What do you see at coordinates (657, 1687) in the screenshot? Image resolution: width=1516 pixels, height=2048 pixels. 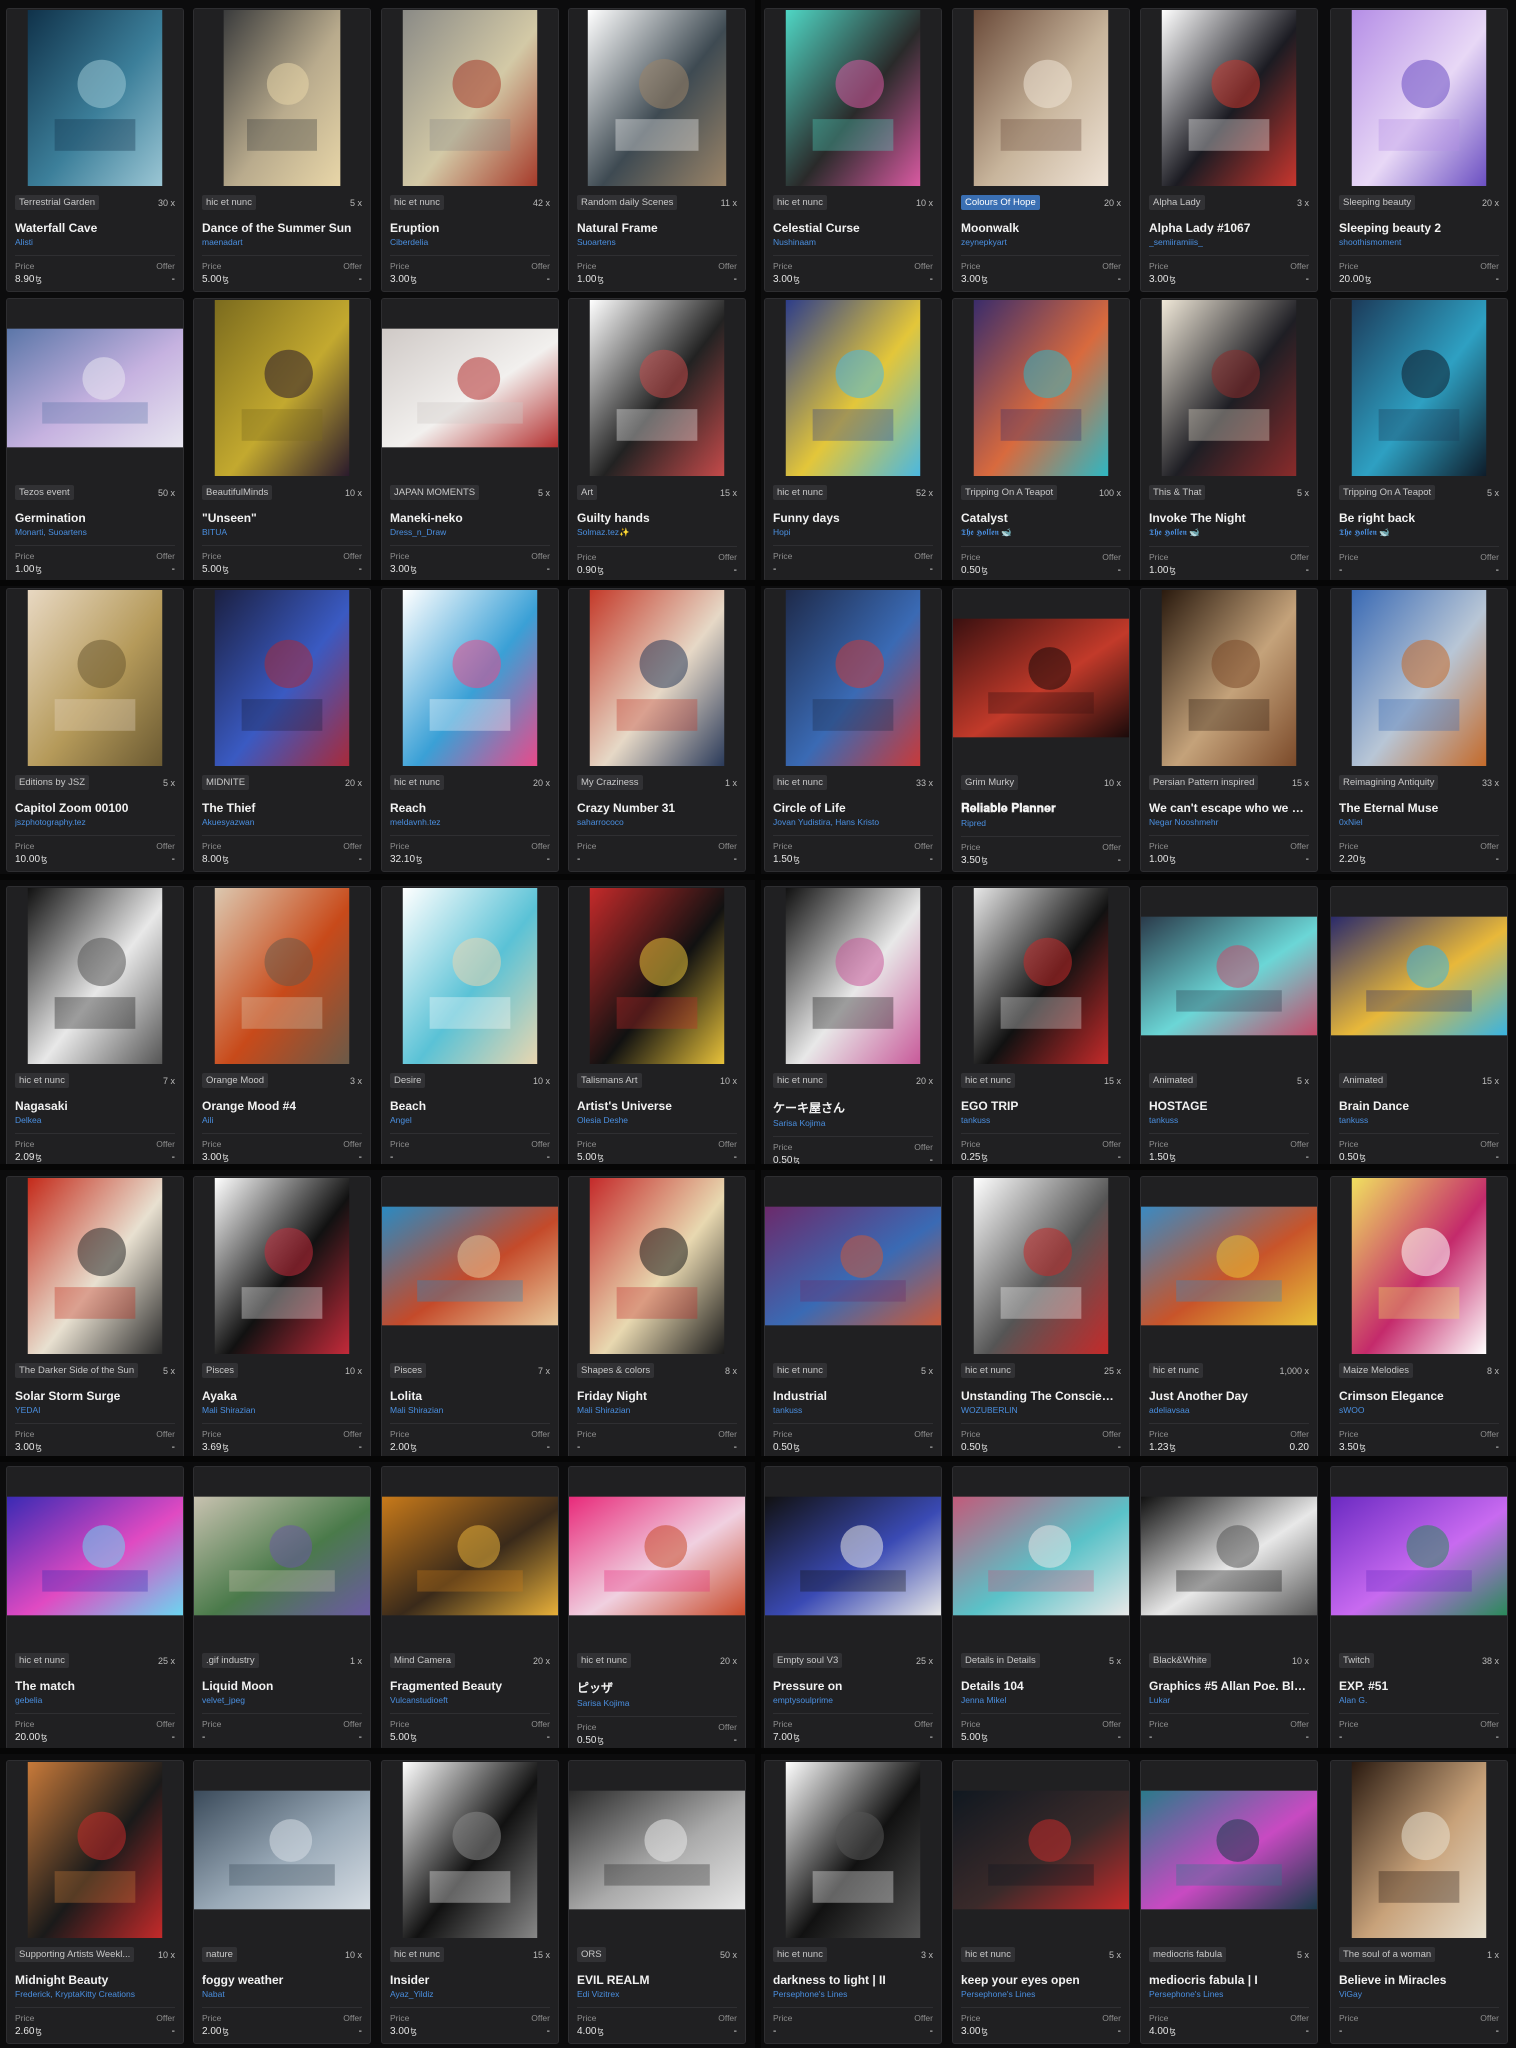 I see `artwork-title: ピッザ` at bounding box center [657, 1687].